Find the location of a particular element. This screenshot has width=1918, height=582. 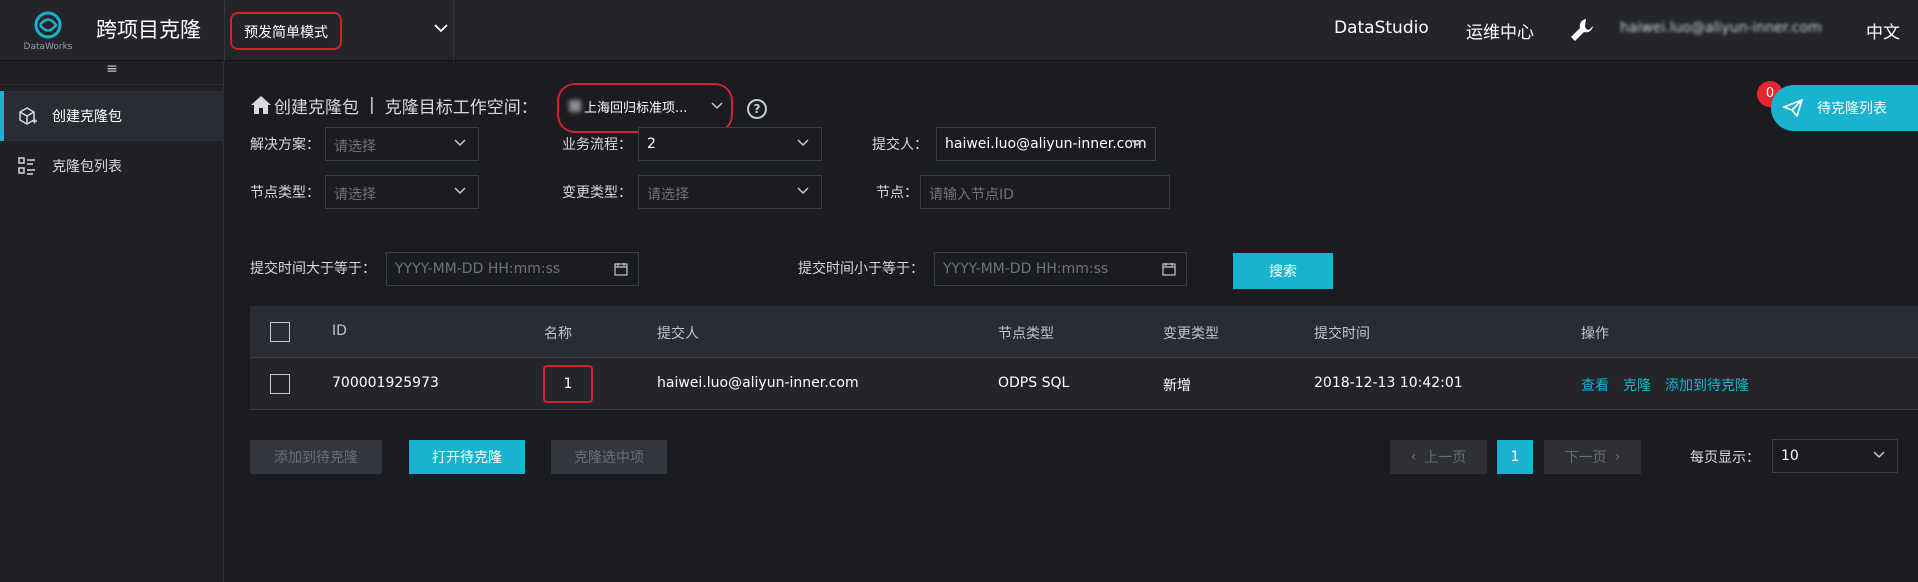

row-change-type: 新增 is located at coordinates (1177, 386).